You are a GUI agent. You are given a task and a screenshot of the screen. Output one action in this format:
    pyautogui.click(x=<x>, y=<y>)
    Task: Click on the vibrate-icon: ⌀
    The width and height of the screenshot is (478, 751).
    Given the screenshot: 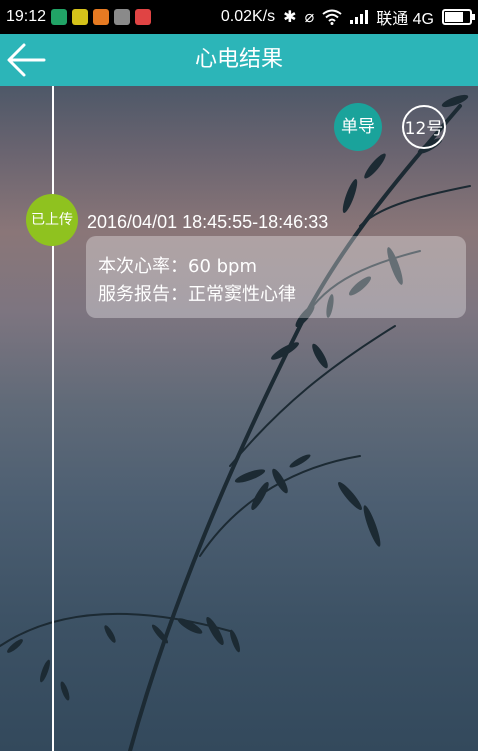 What is the action you would take?
    pyautogui.click(x=309, y=17)
    